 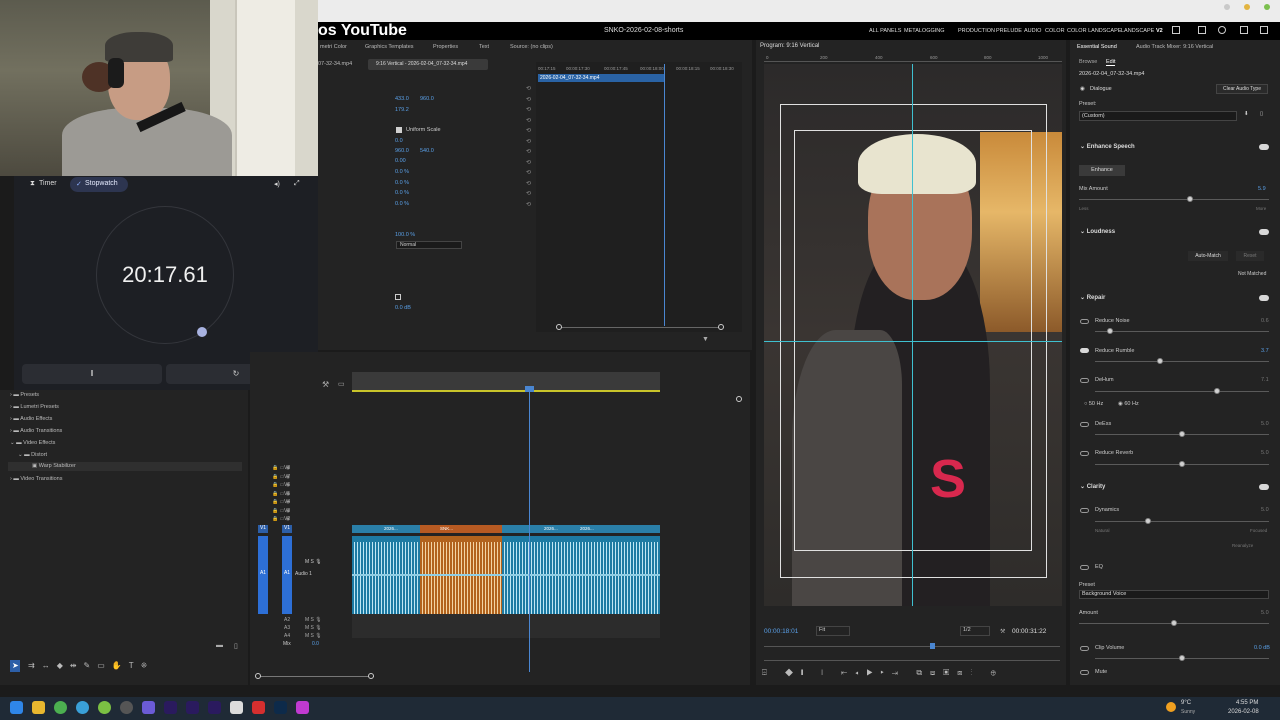 I want to click on program-playhead, so click(x=932, y=646).